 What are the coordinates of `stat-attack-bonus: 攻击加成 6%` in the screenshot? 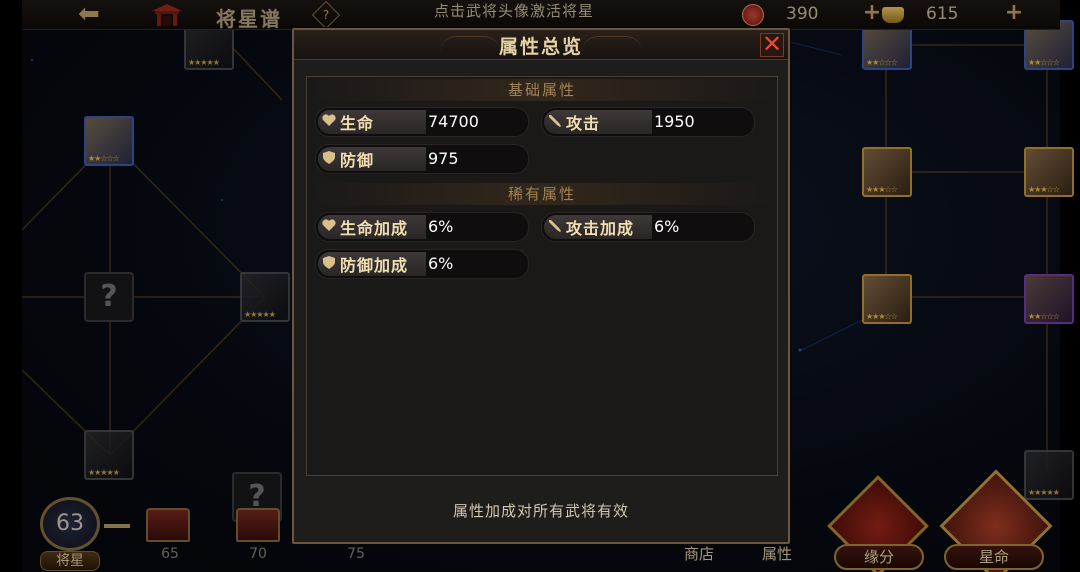 It's located at (648, 227).